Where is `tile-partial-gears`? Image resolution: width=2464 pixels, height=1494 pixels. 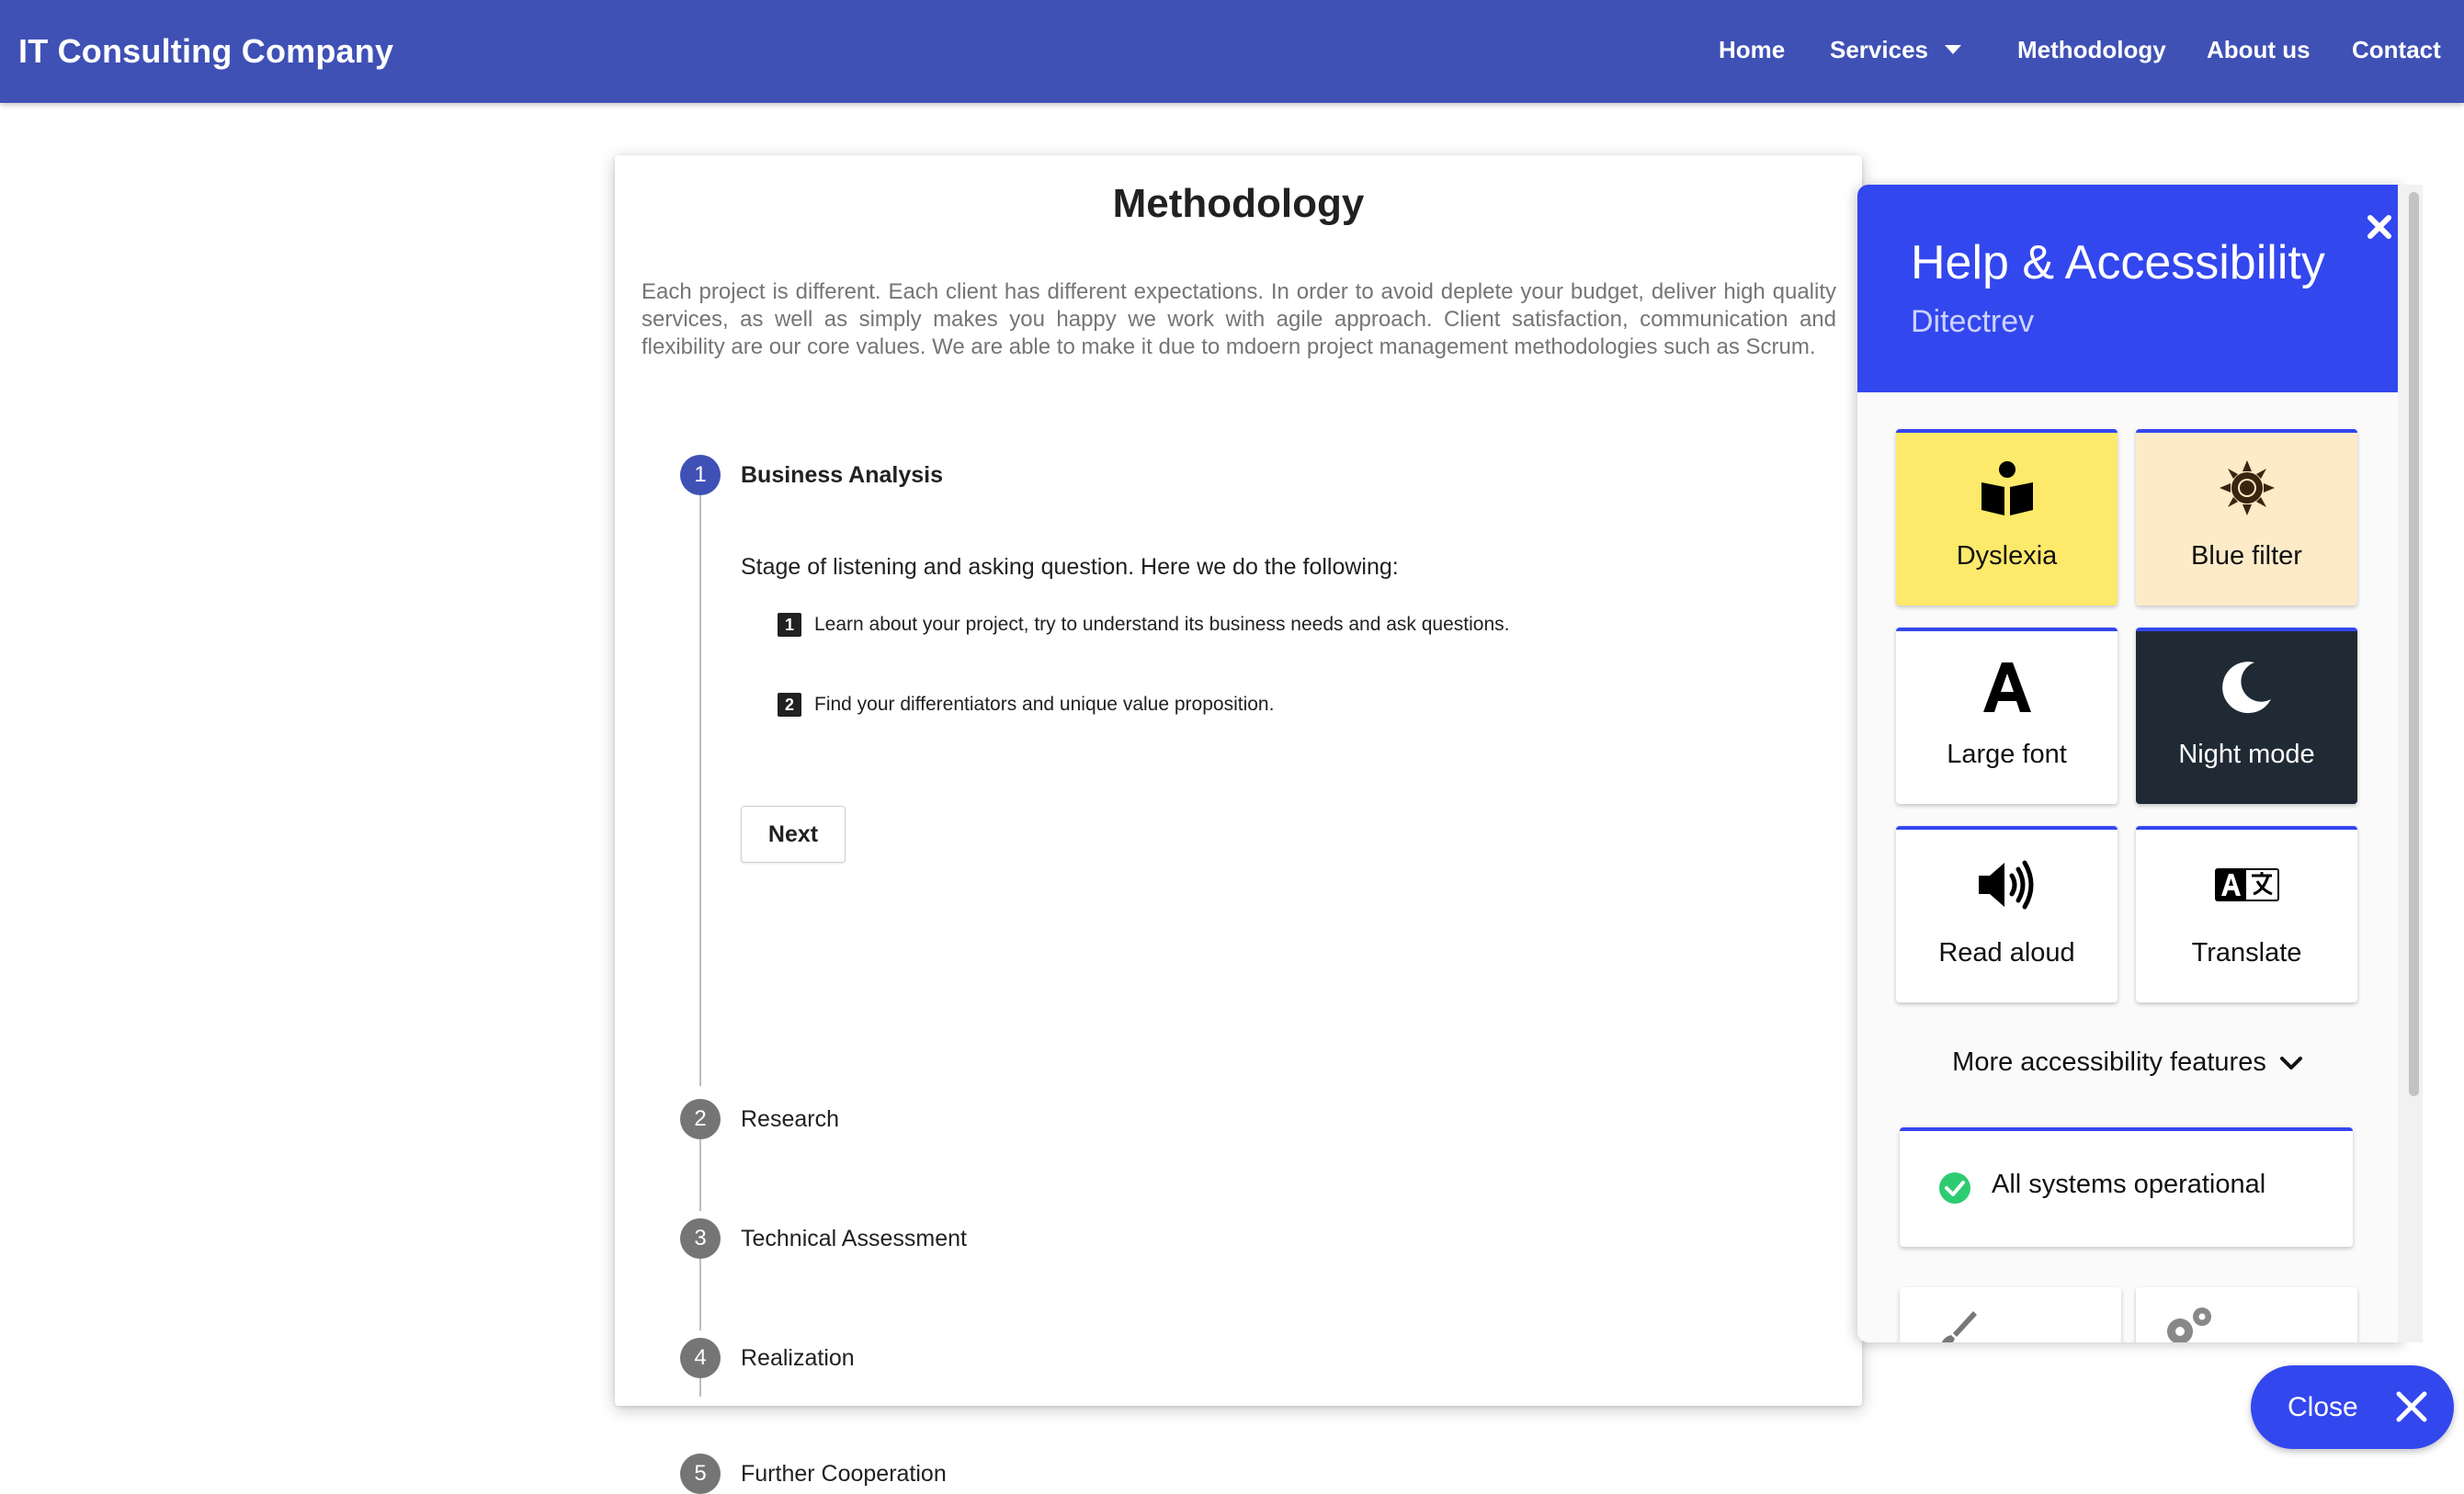 tile-partial-gears is located at coordinates (2246, 1314).